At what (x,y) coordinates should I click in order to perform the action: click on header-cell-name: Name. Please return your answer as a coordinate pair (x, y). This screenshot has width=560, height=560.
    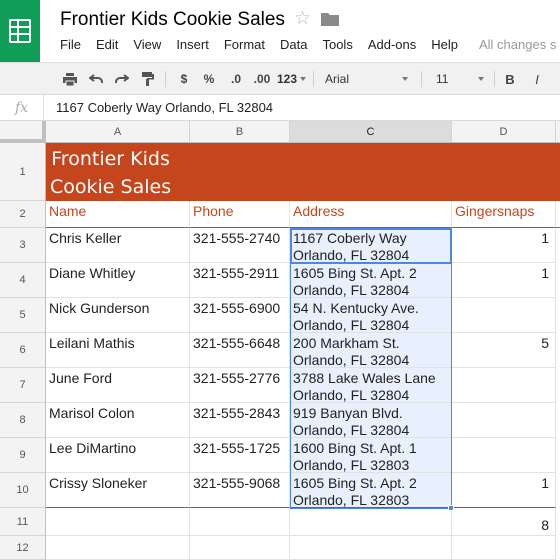
    Looking at the image, I should click on (118, 214).